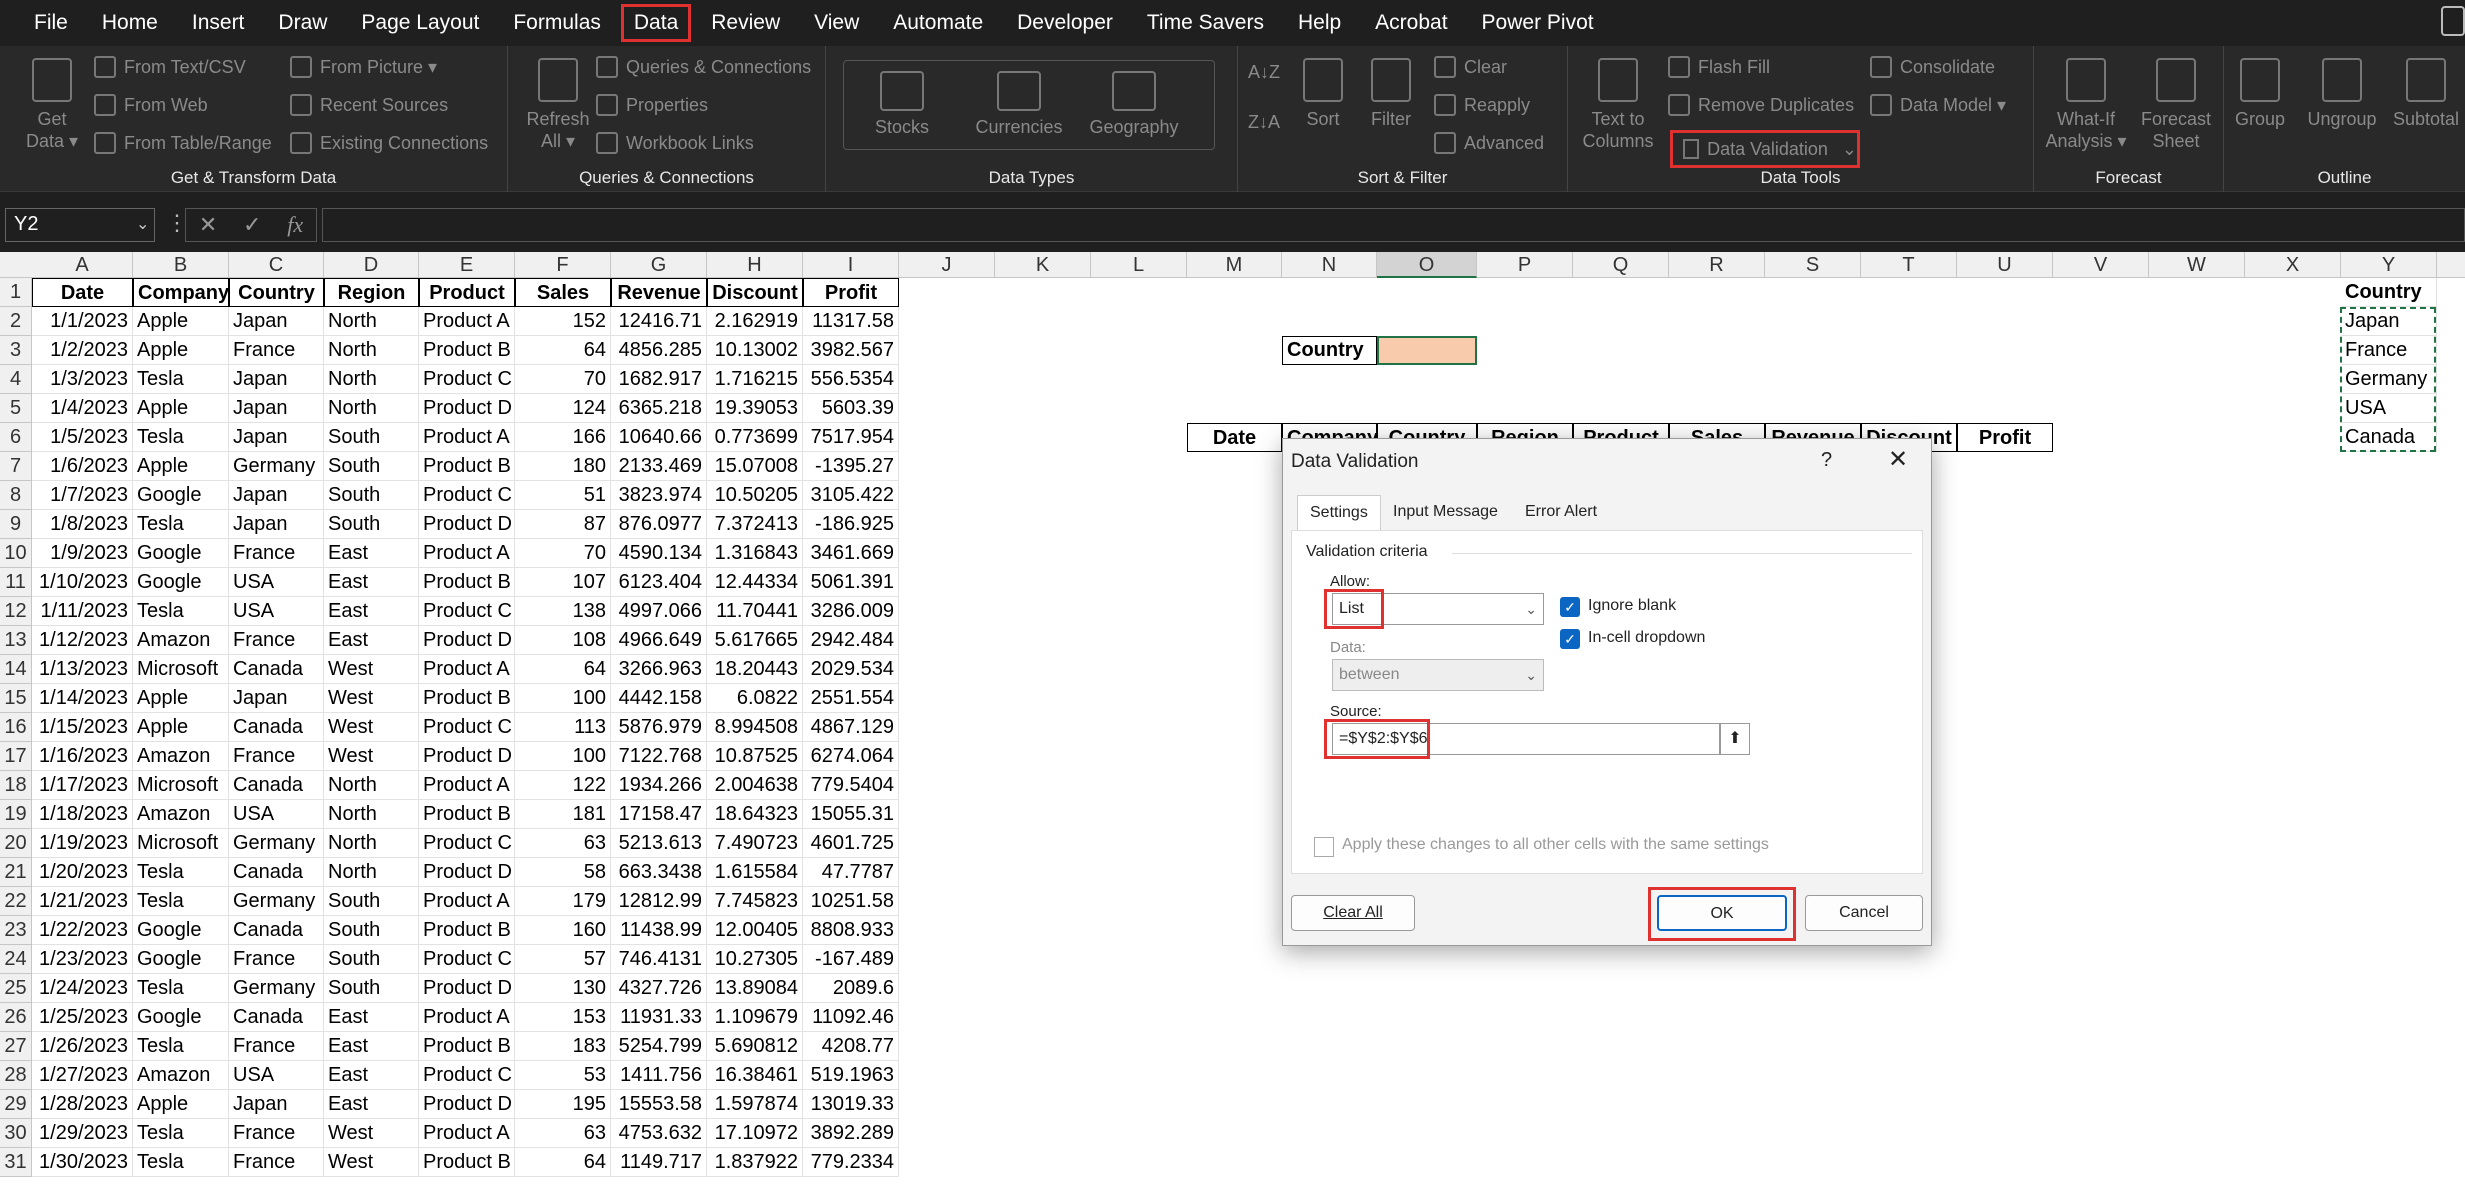 This screenshot has width=2465, height=1185. Describe the element at coordinates (82, 350) in the screenshot. I see `table-cell: 1/2/2023` at that location.